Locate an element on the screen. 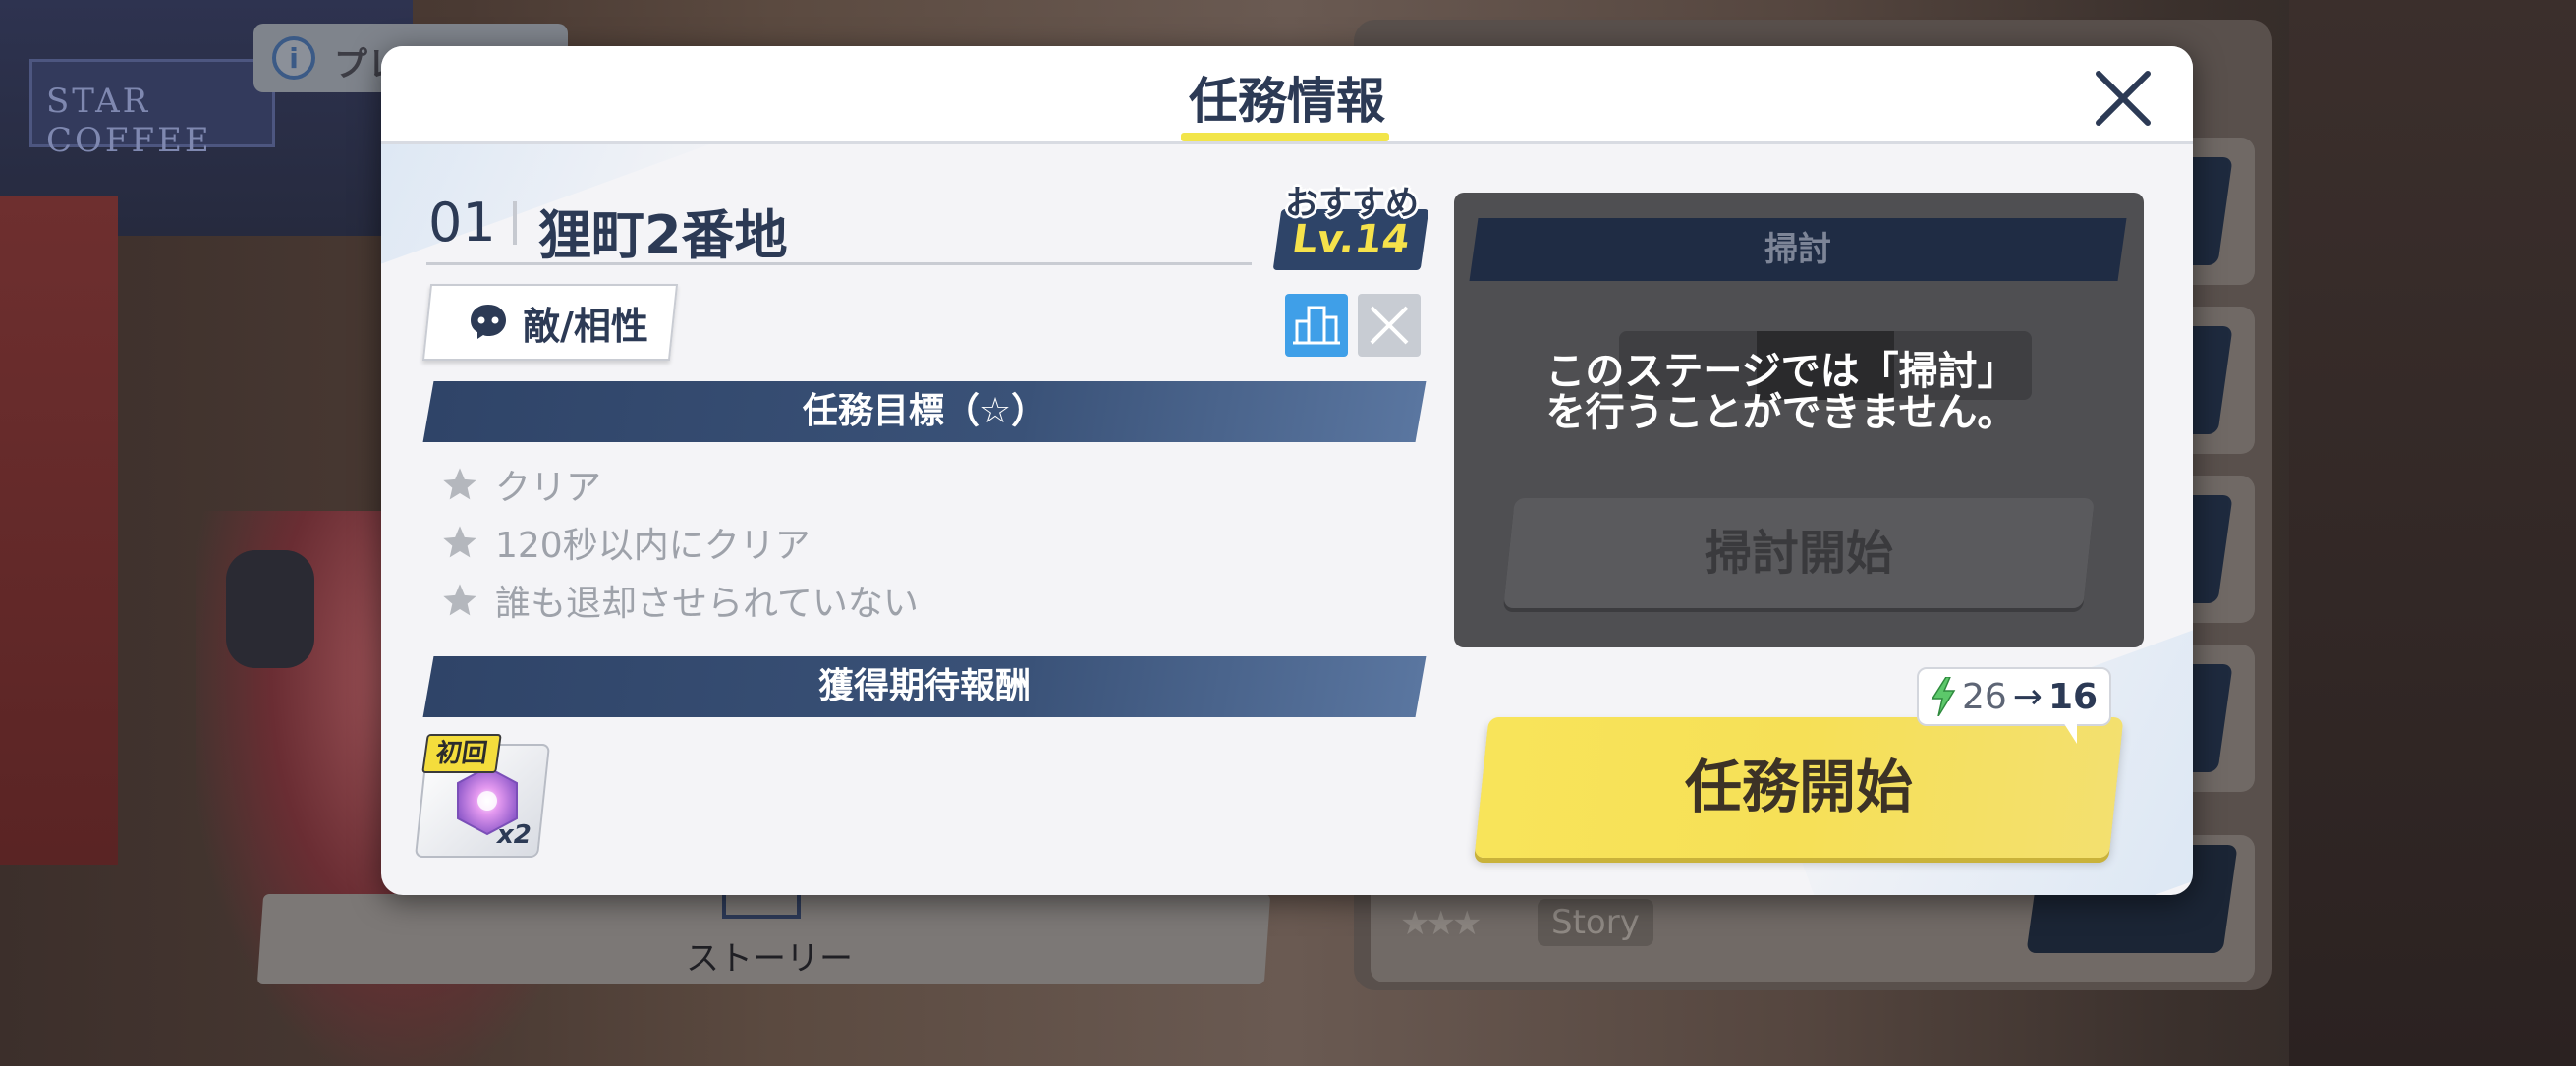  objective-text: 誰も退却させられていない is located at coordinates (707, 604).